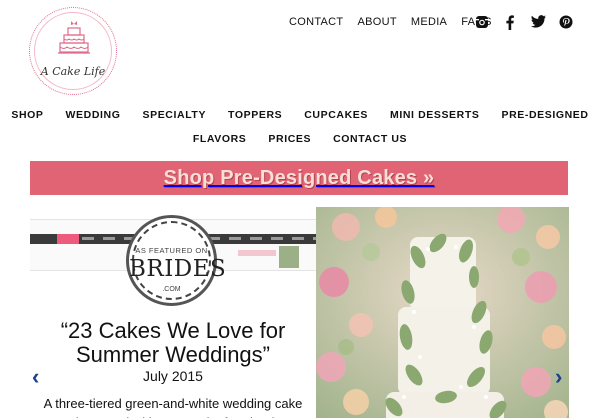 The height and width of the screenshot is (418, 600). I want to click on nav-media: MEDIA, so click(429, 22).